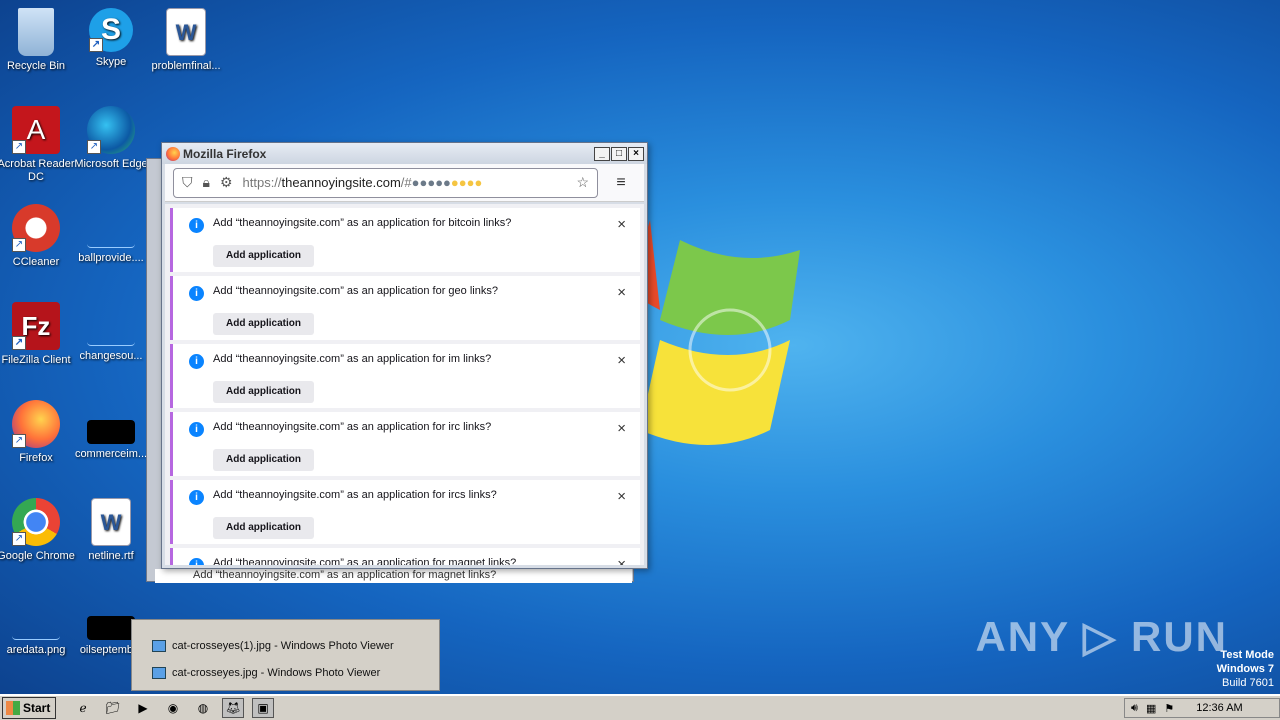  What do you see at coordinates (263, 708) in the screenshot?
I see `photo-viewer-taskbar-icon: ▣` at bounding box center [263, 708].